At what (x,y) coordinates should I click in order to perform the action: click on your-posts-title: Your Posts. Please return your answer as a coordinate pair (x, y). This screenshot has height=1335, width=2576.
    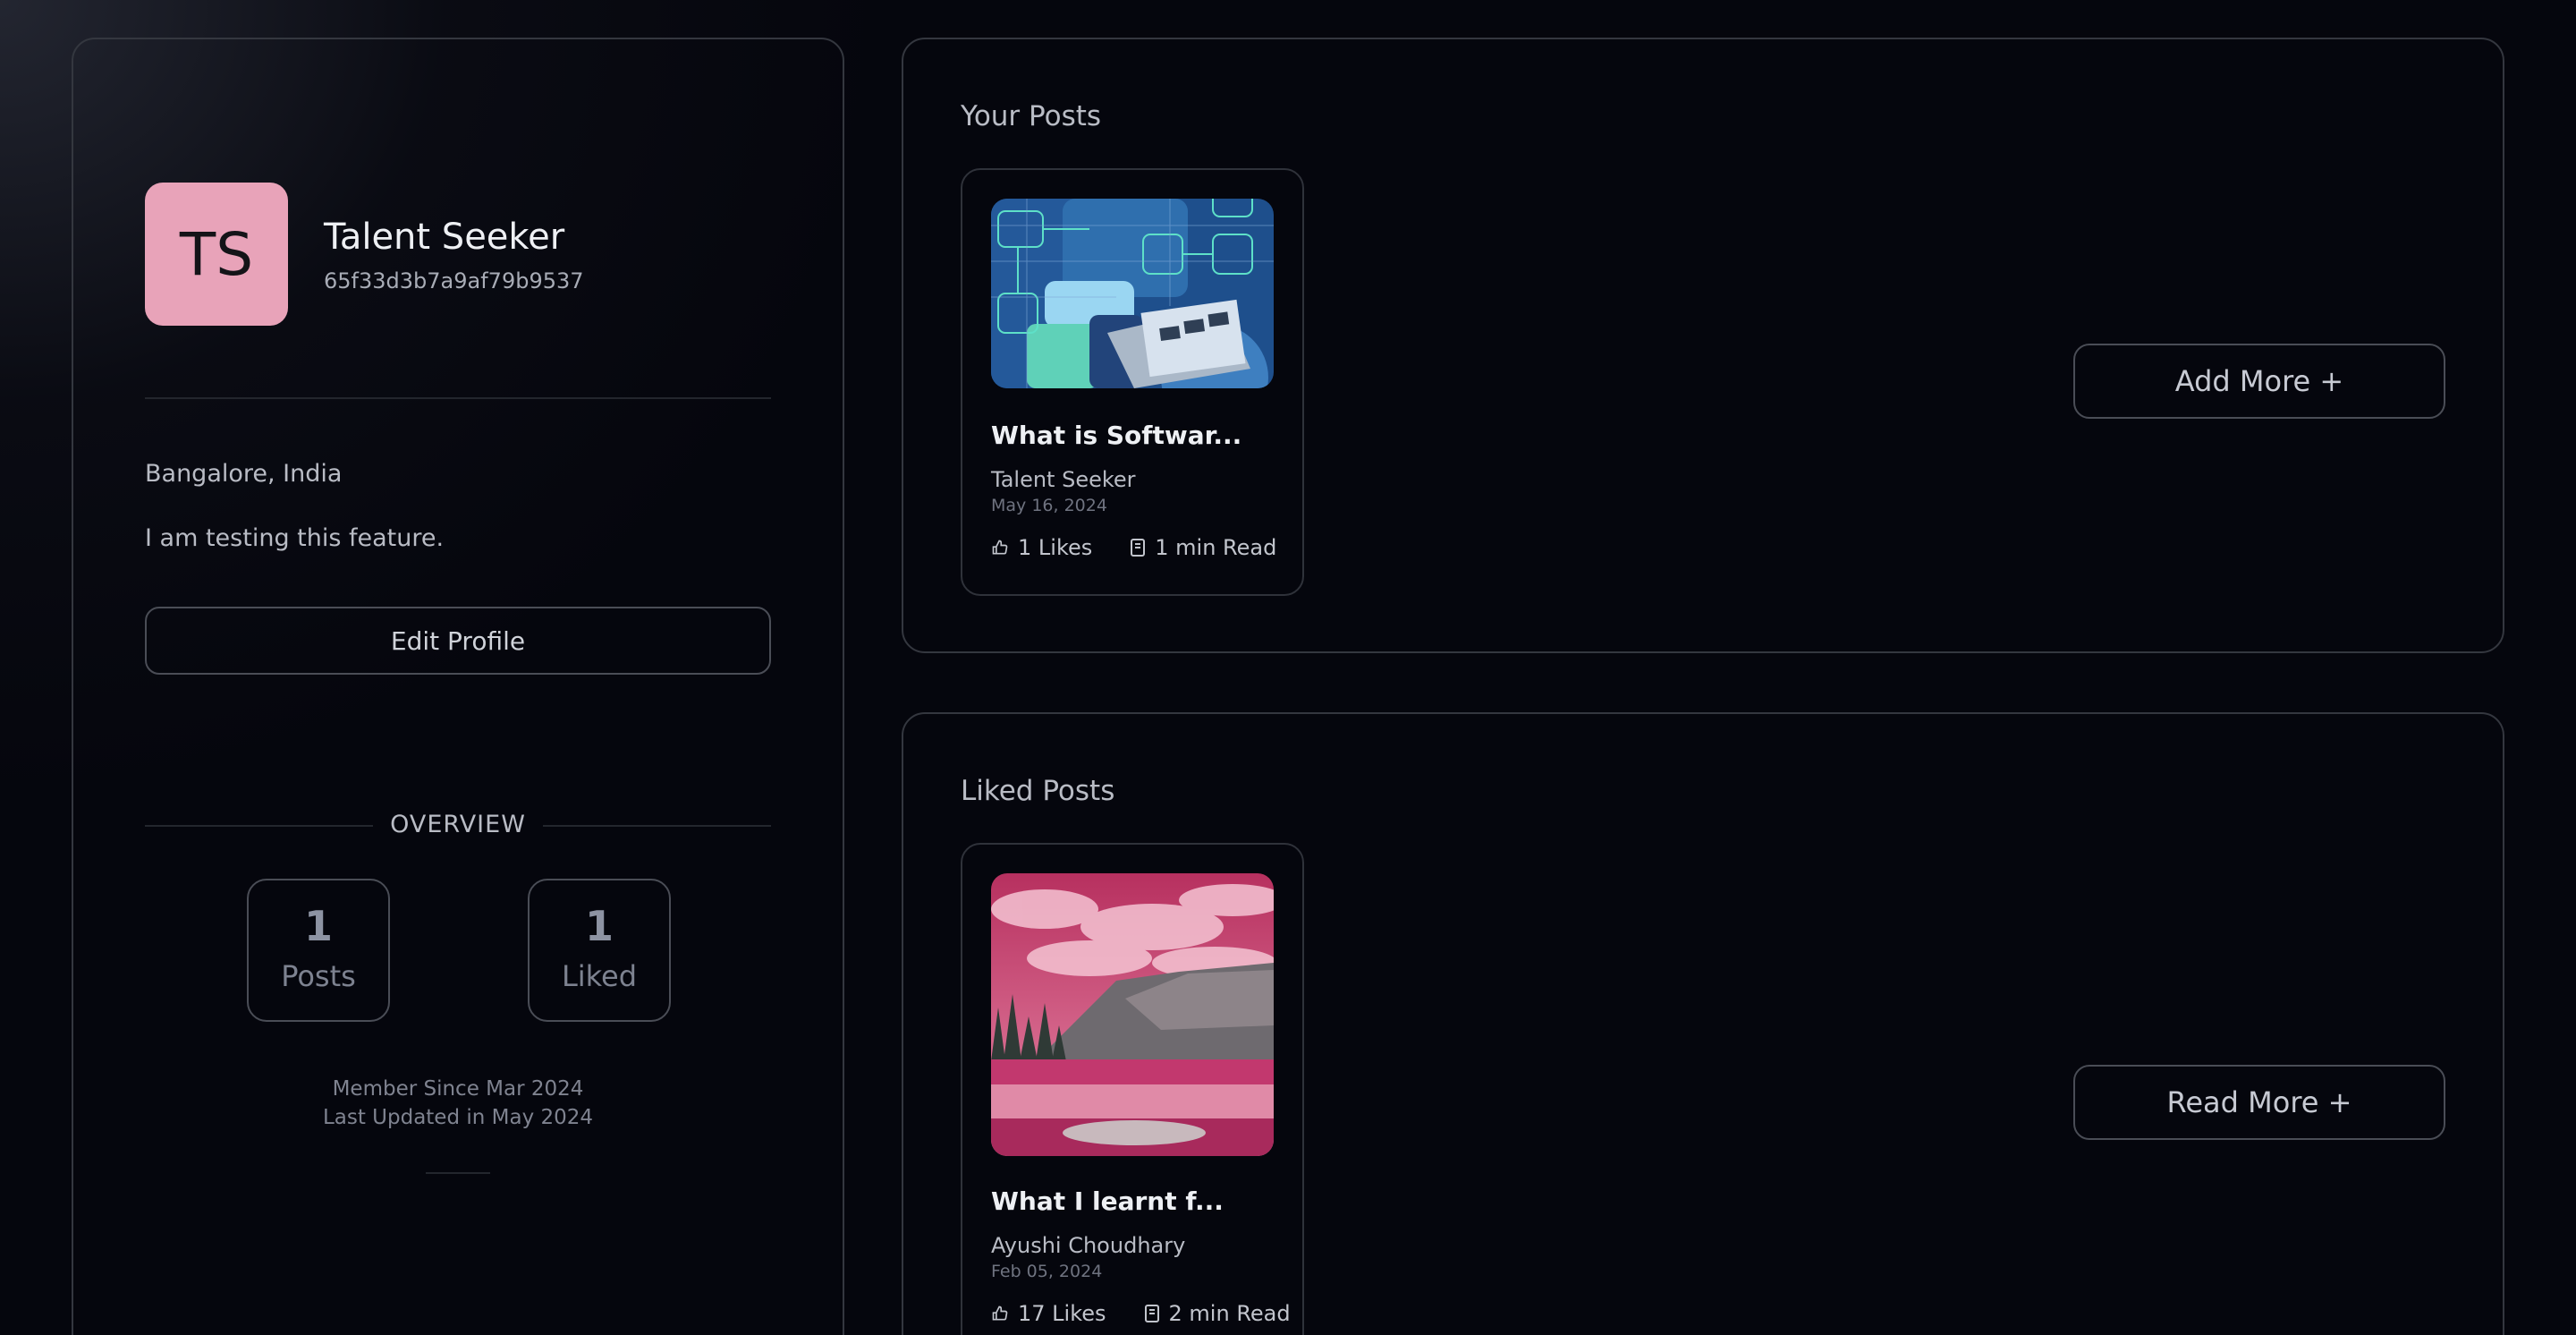
    Looking at the image, I should click on (1031, 116).